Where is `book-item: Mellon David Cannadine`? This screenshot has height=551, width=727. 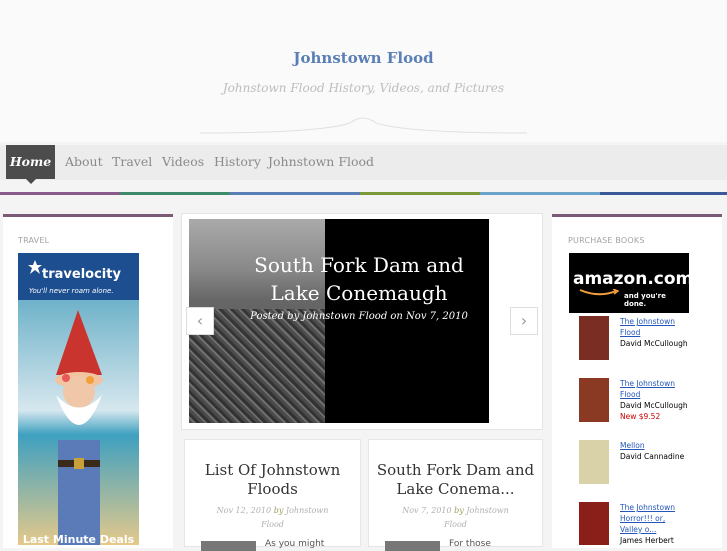
book-item: Mellon David Cannadine is located at coordinates (654, 451).